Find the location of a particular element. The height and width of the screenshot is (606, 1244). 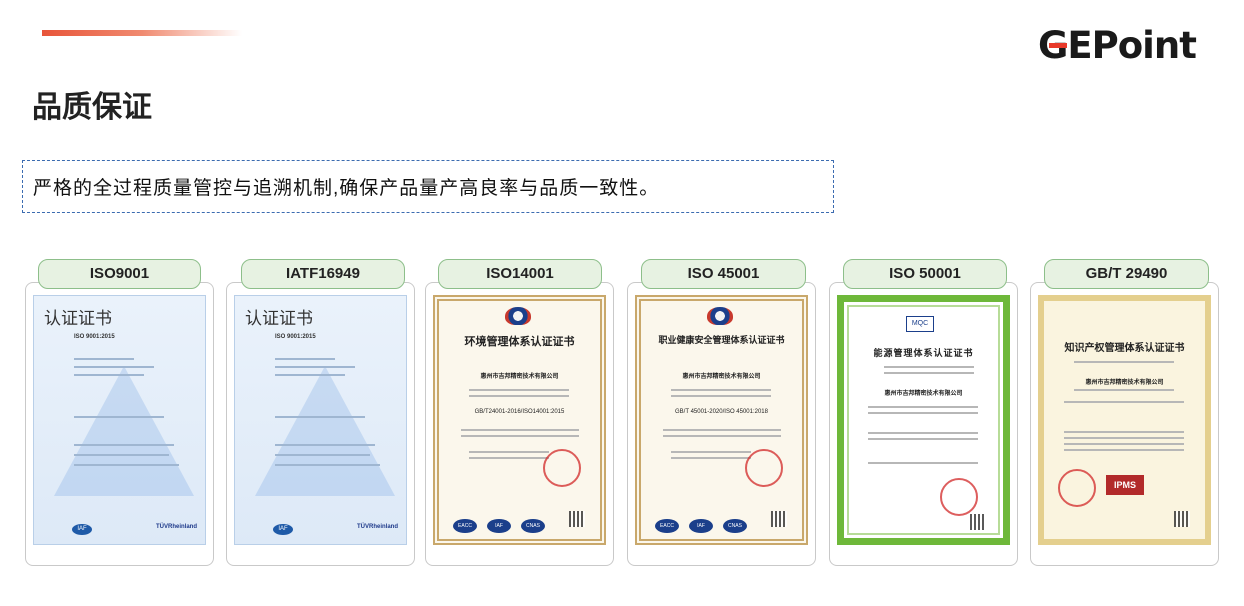

cert-tag-iso14001: ISO14001 is located at coordinates (520, 274).